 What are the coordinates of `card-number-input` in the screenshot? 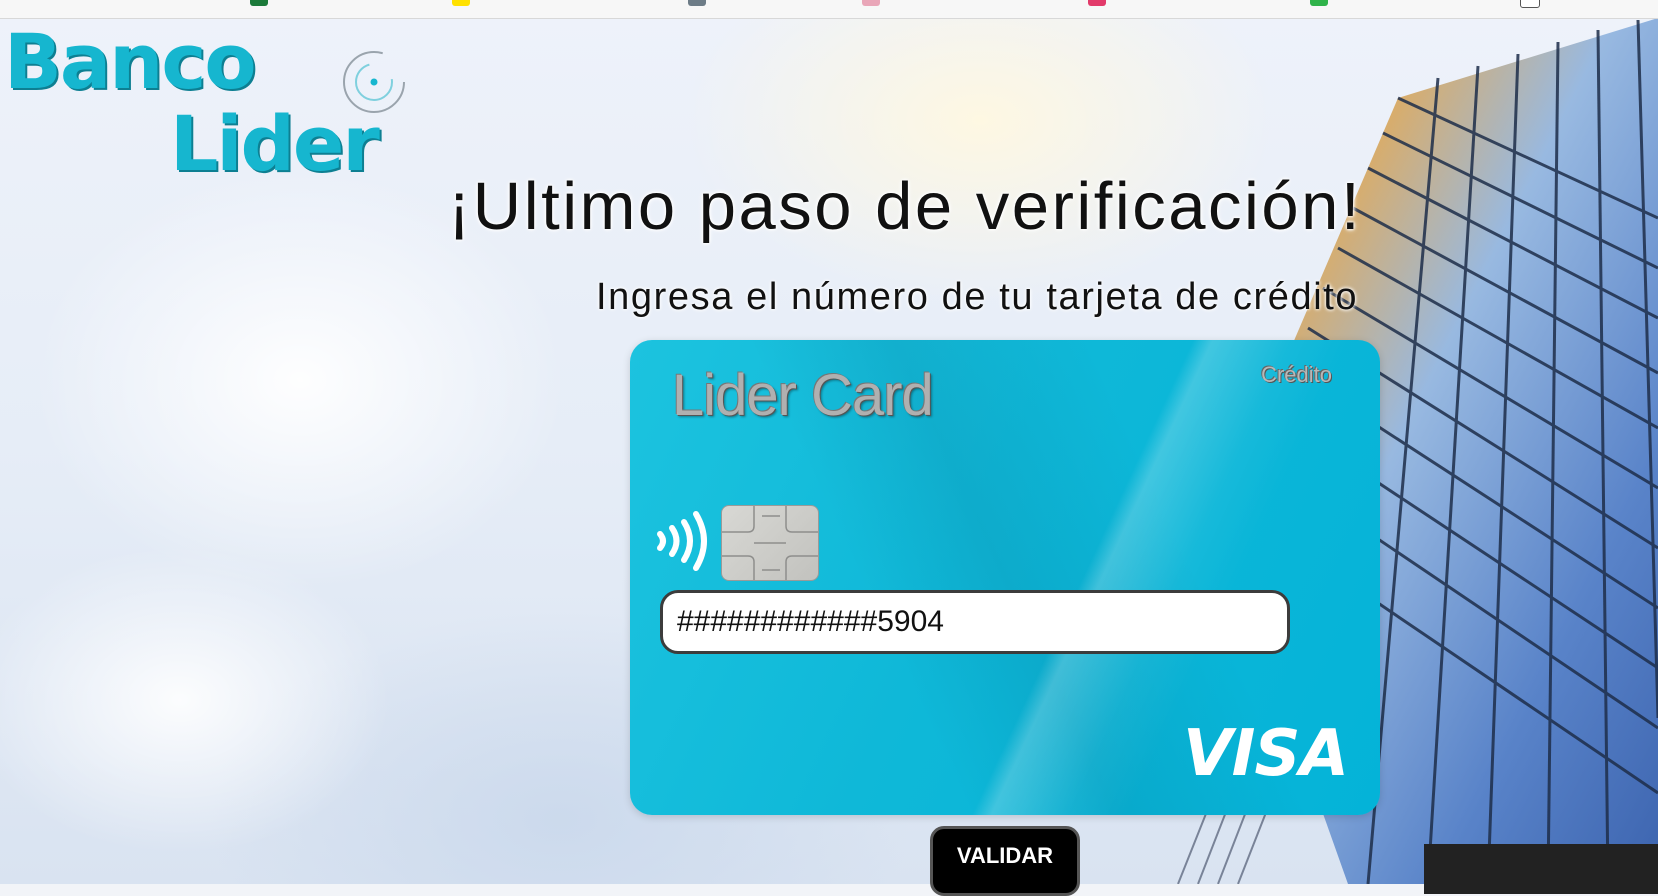 It's located at (975, 622).